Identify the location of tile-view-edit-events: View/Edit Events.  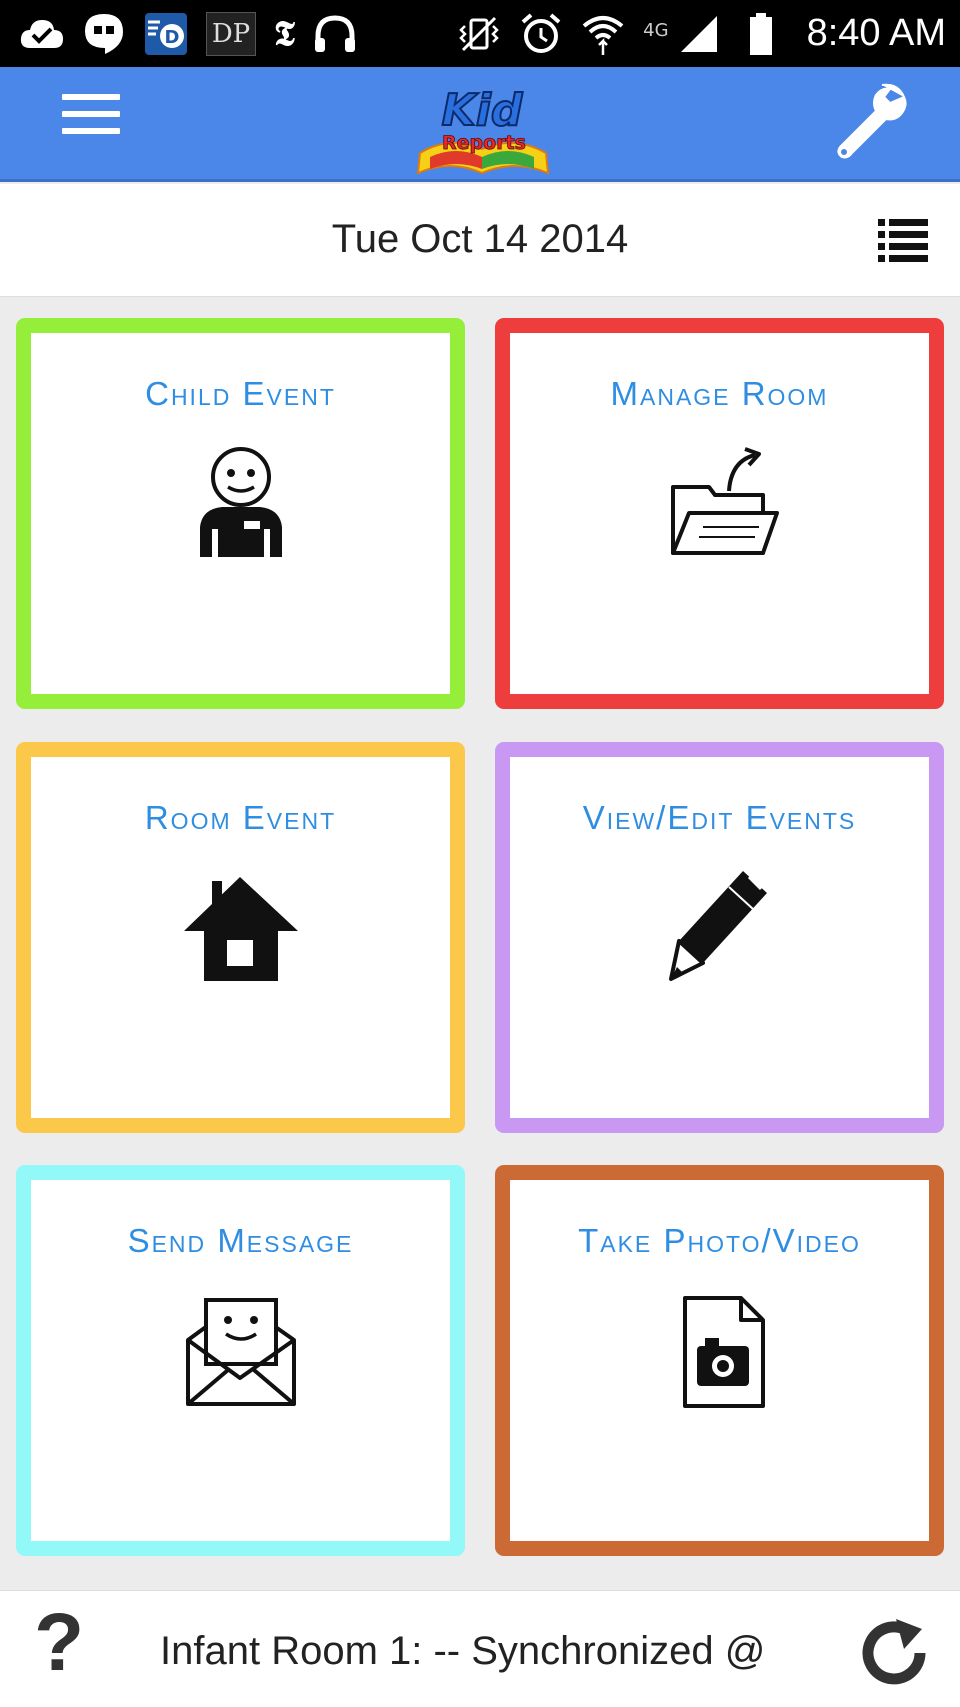
(719, 937).